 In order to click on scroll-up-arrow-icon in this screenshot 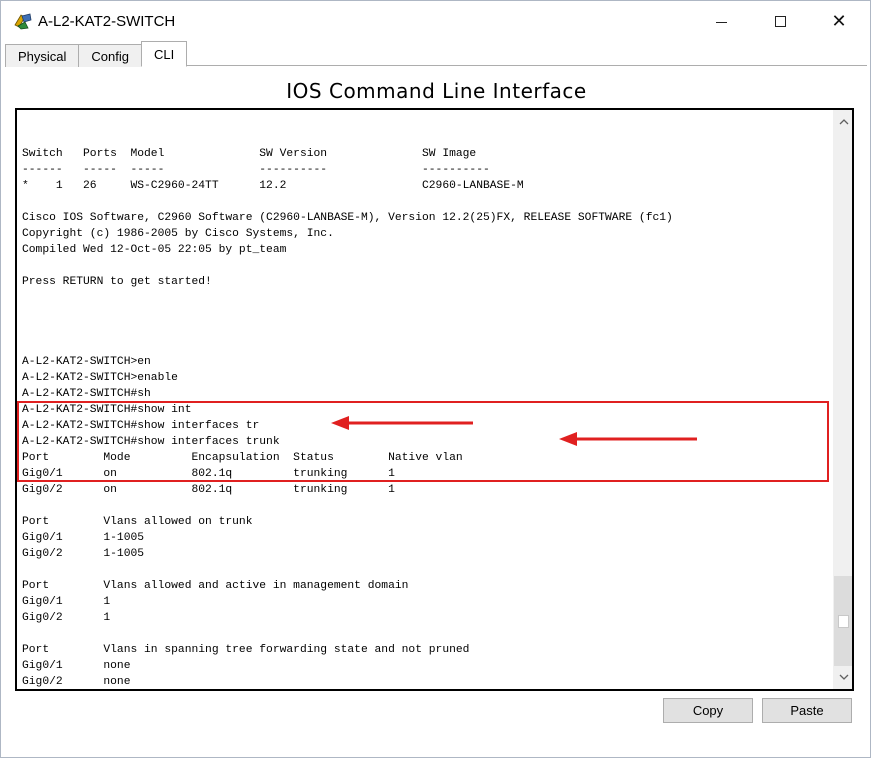, I will do `click(843, 122)`.